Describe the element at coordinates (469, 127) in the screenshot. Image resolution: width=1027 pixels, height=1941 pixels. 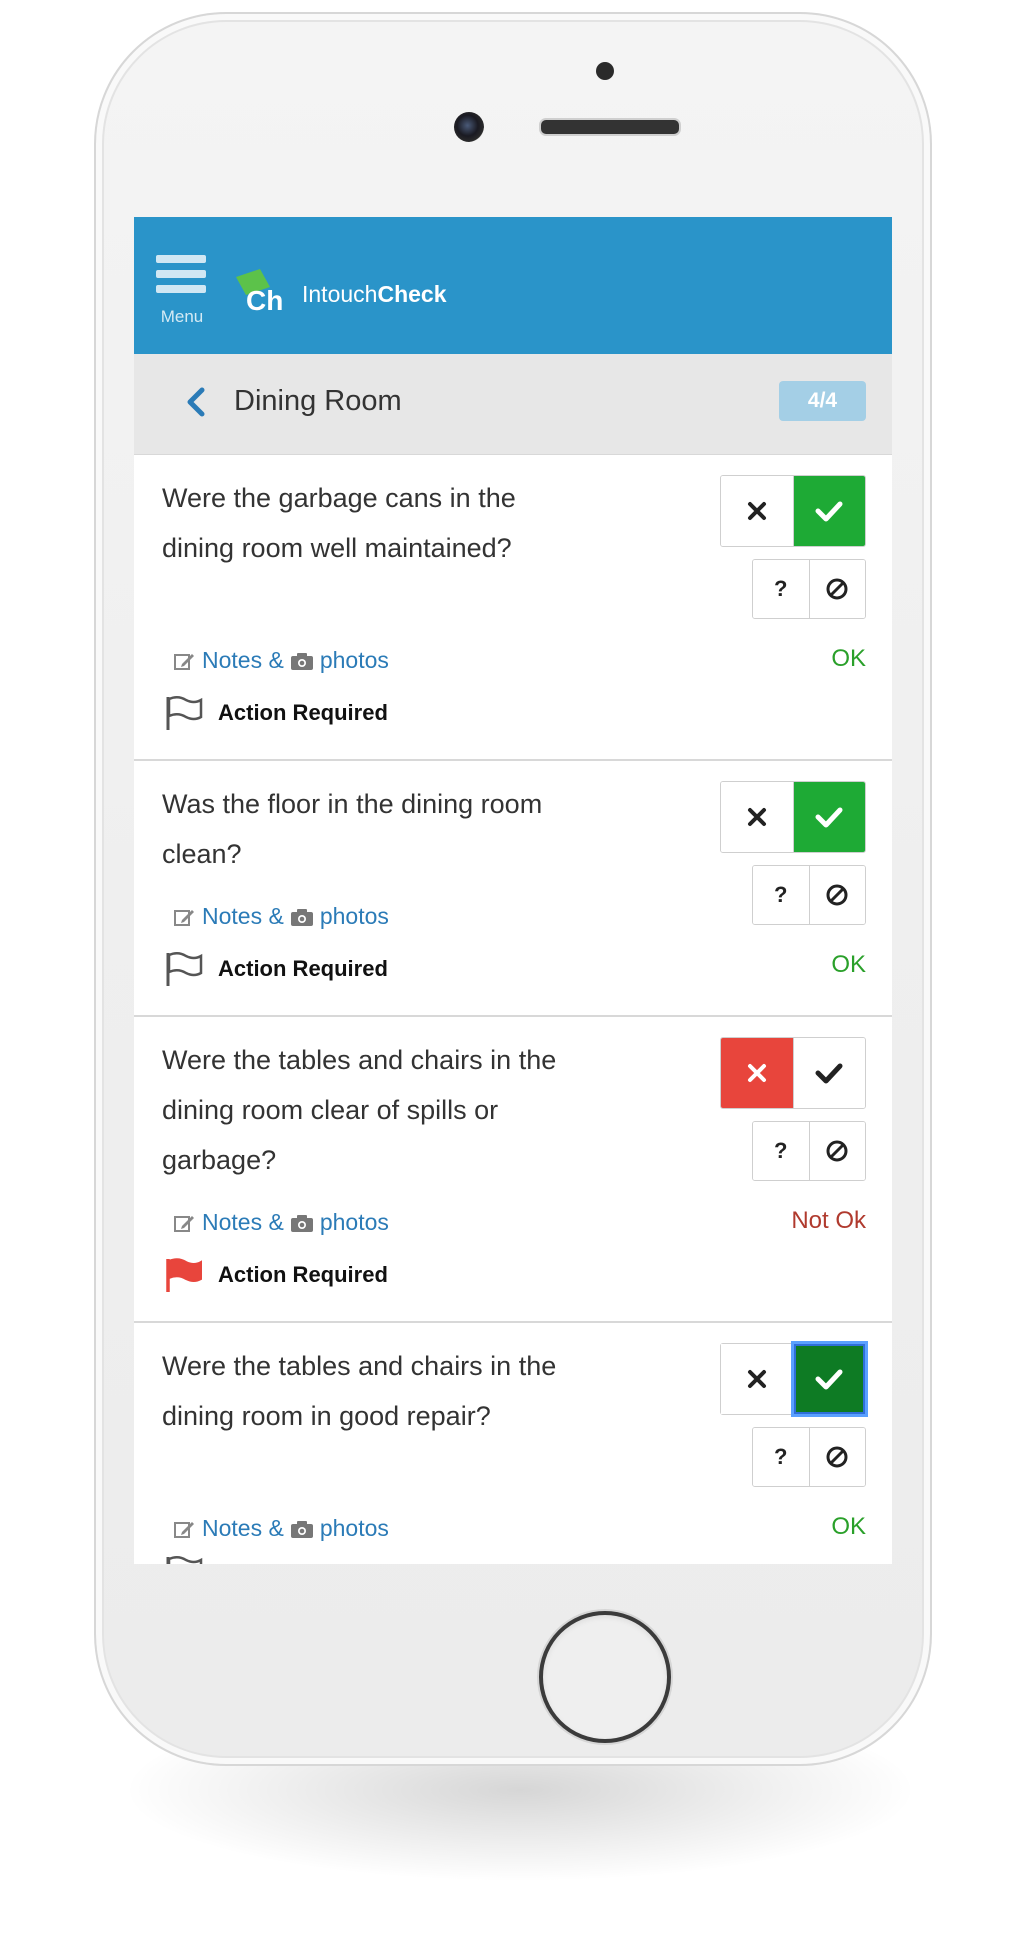
I see `front-camera` at that location.